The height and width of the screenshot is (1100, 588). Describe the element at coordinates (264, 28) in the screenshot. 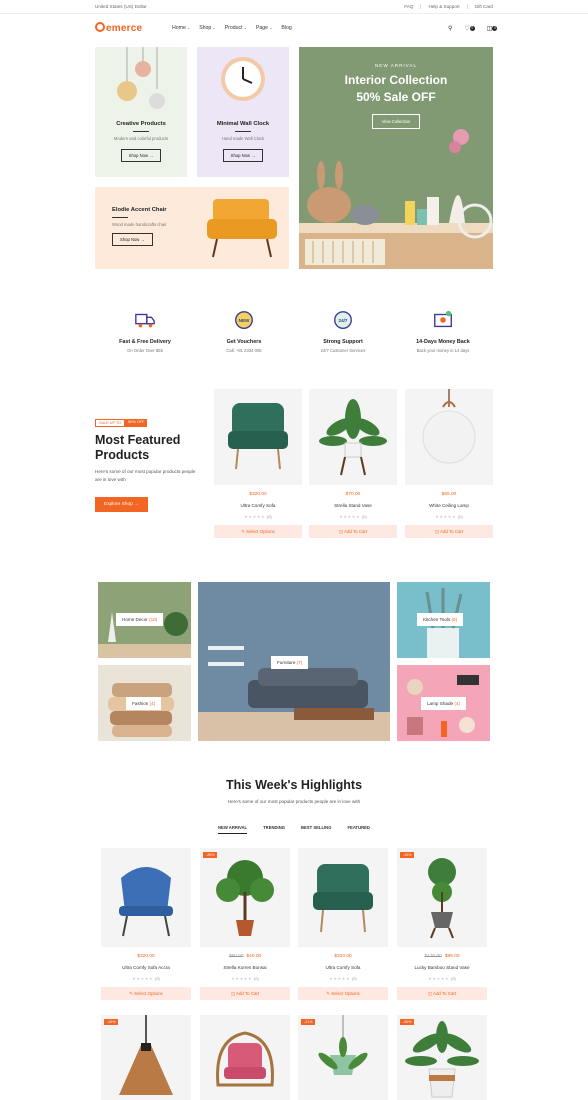

I see `nav-page: Page⌄` at that location.